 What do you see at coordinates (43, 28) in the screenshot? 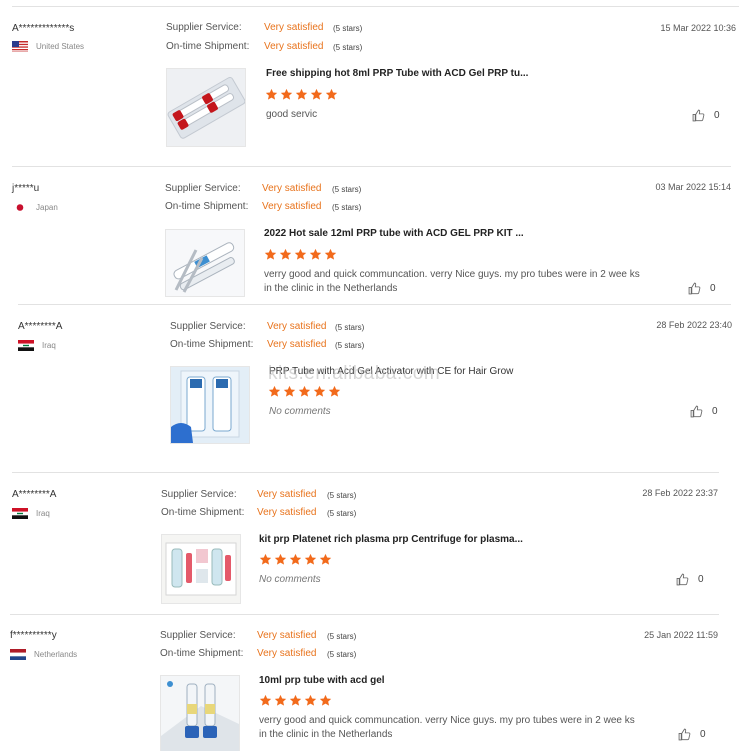
I see `reviewer-name: A*************s` at bounding box center [43, 28].